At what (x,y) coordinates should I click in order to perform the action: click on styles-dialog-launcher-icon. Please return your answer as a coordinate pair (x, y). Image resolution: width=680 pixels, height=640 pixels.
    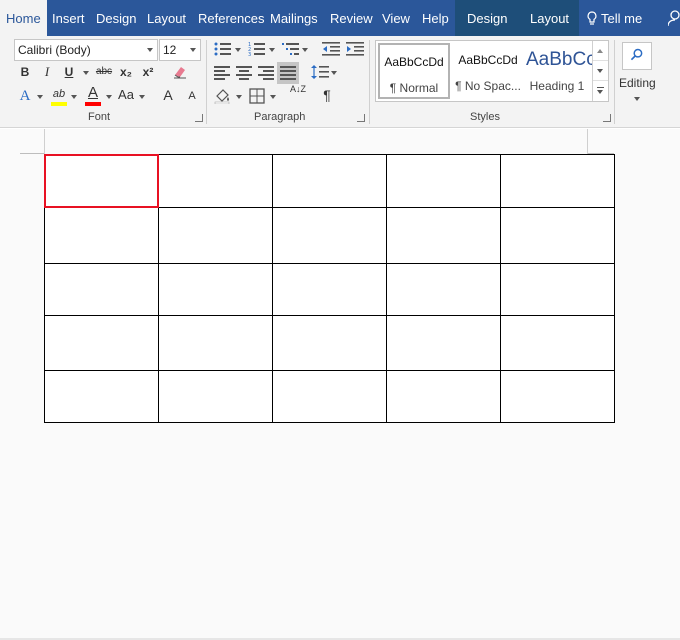
    Looking at the image, I should click on (607, 118).